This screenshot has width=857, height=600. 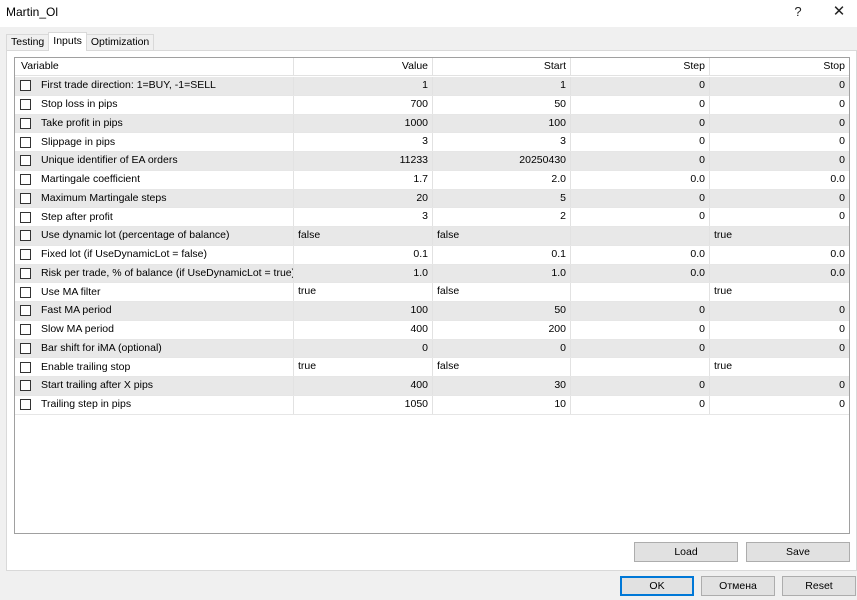 What do you see at coordinates (502, 273) in the screenshot?
I see `start-cell: 1.0` at bounding box center [502, 273].